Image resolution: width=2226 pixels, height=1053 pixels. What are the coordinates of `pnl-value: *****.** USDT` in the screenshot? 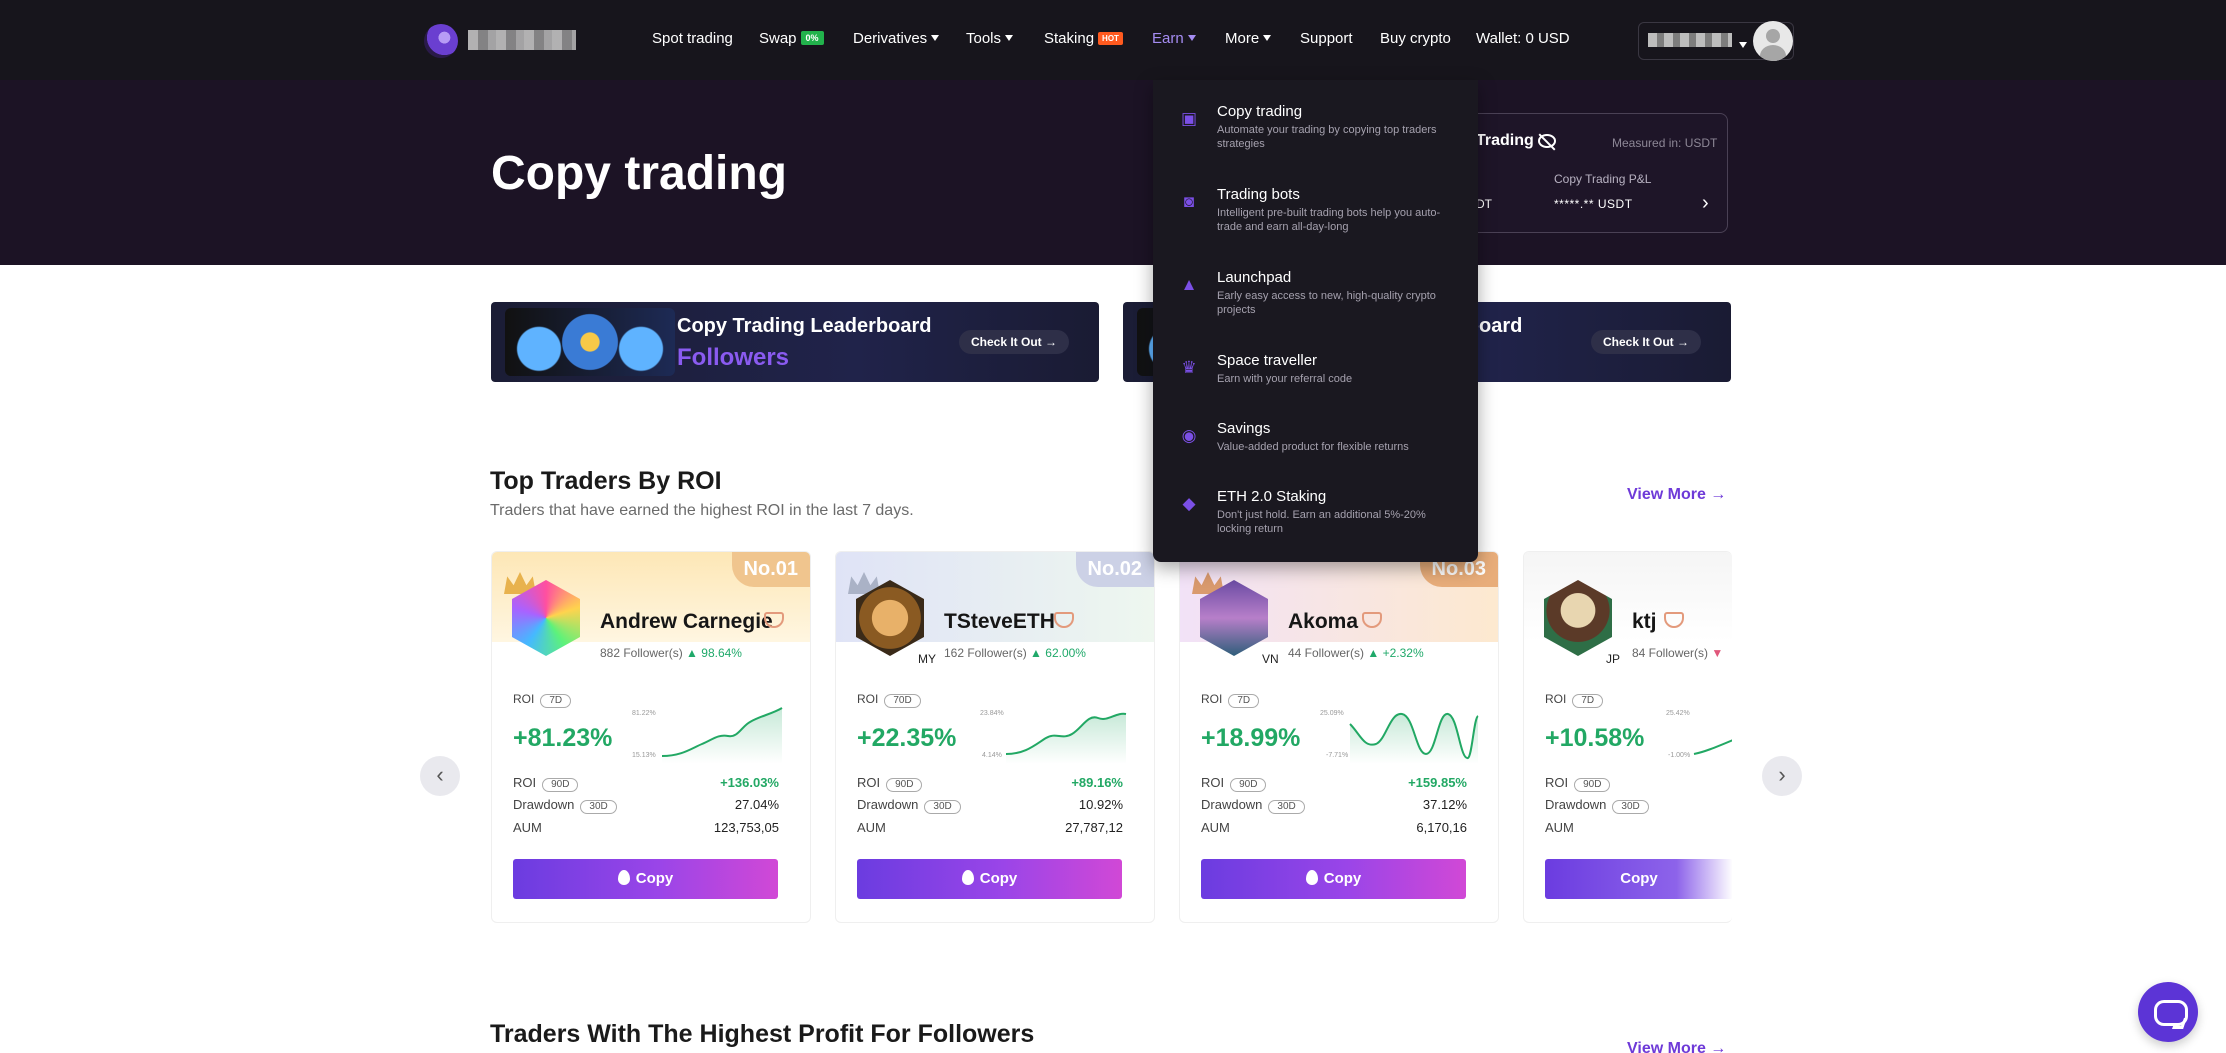 It's located at (1593, 204).